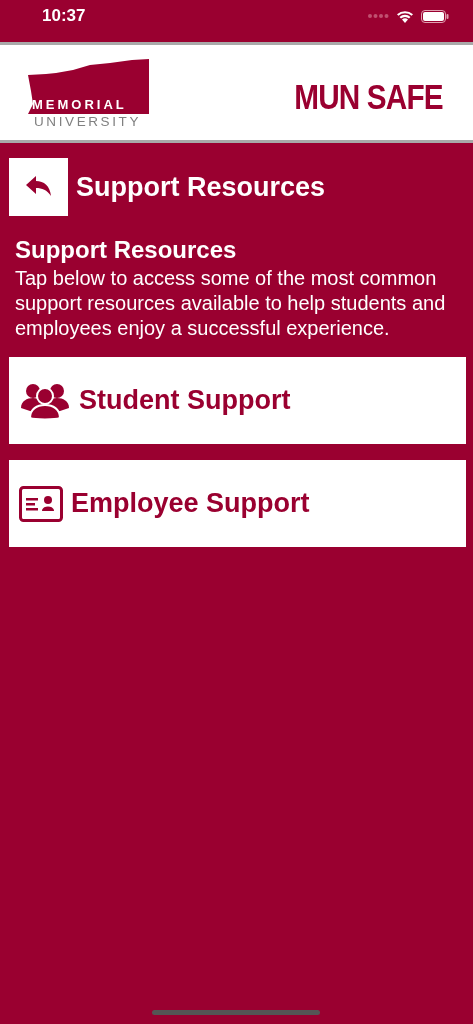  What do you see at coordinates (45, 400) in the screenshot?
I see `people-group-icon` at bounding box center [45, 400].